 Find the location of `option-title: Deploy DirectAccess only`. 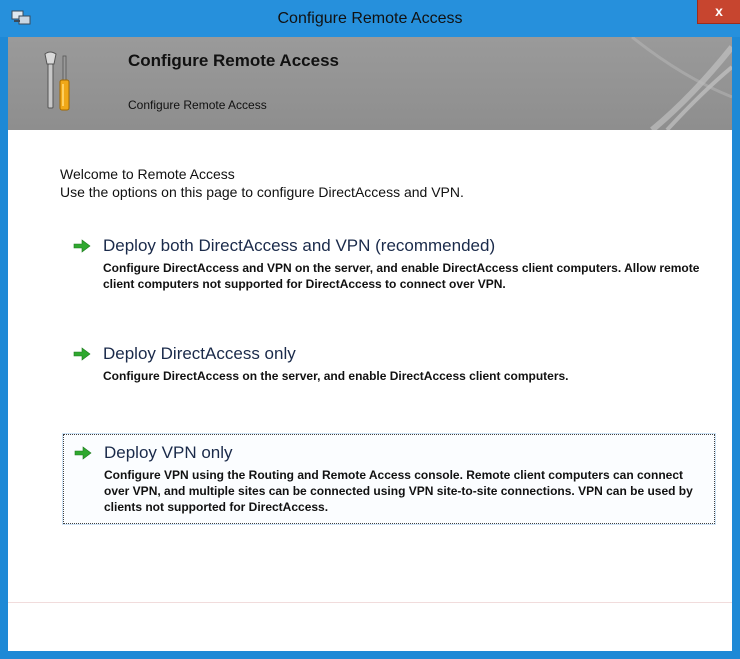

option-title: Deploy DirectAccess only is located at coordinates (199, 353).